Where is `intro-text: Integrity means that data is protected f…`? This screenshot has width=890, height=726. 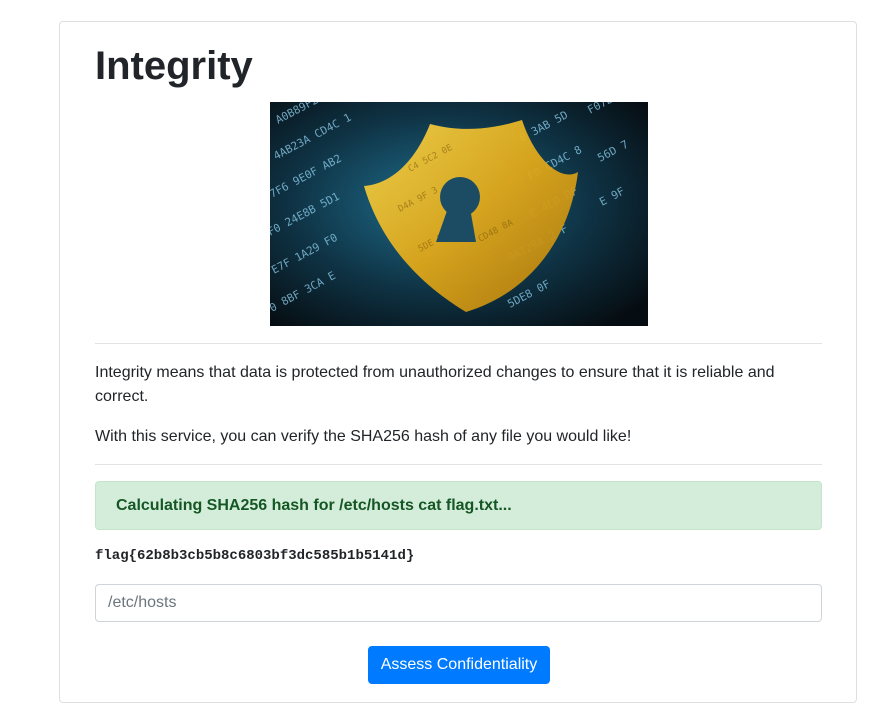 intro-text: Integrity means that data is protected f… is located at coordinates (435, 384).